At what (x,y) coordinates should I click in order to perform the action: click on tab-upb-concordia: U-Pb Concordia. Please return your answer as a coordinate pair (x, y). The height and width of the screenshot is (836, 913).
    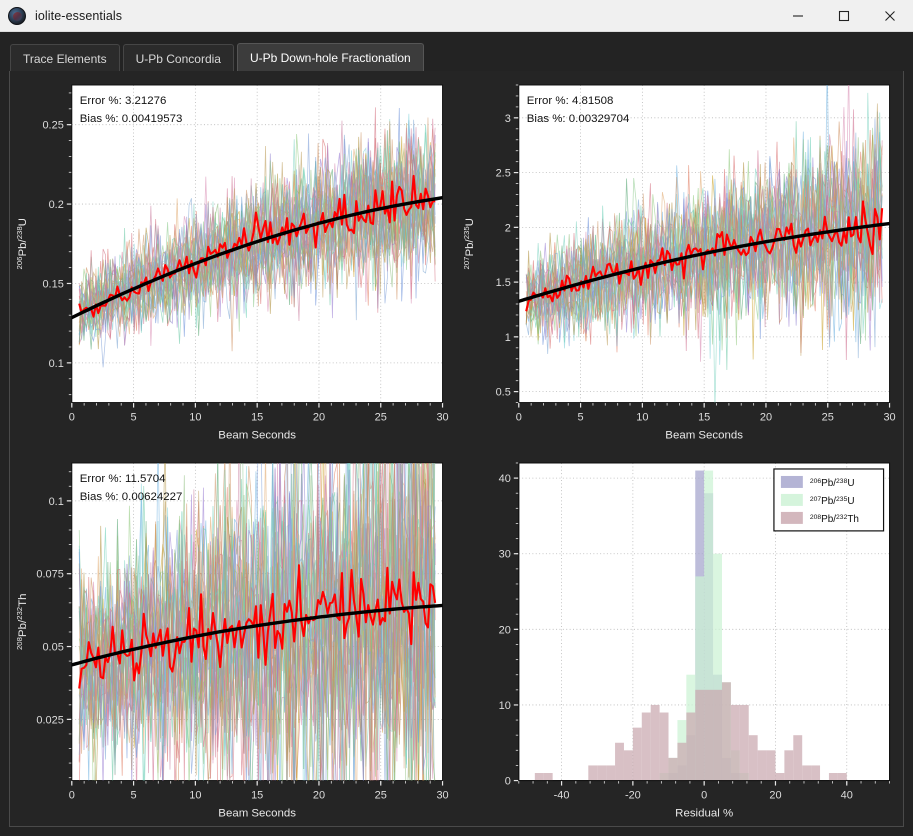
    Looking at the image, I should click on (178, 58).